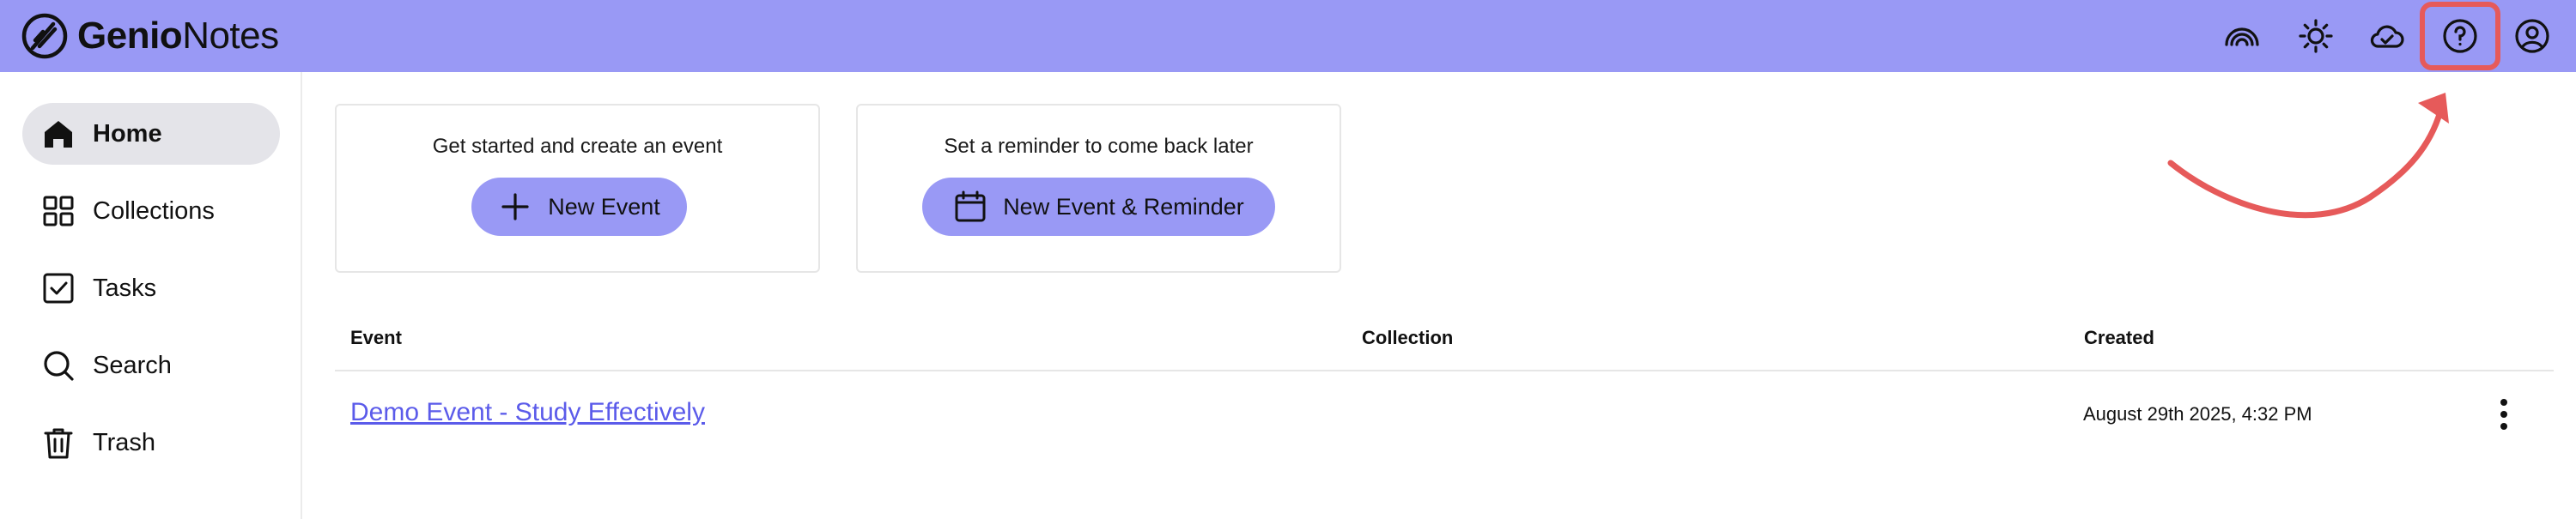  What do you see at coordinates (2460, 36) in the screenshot?
I see `help-highlight-box` at bounding box center [2460, 36].